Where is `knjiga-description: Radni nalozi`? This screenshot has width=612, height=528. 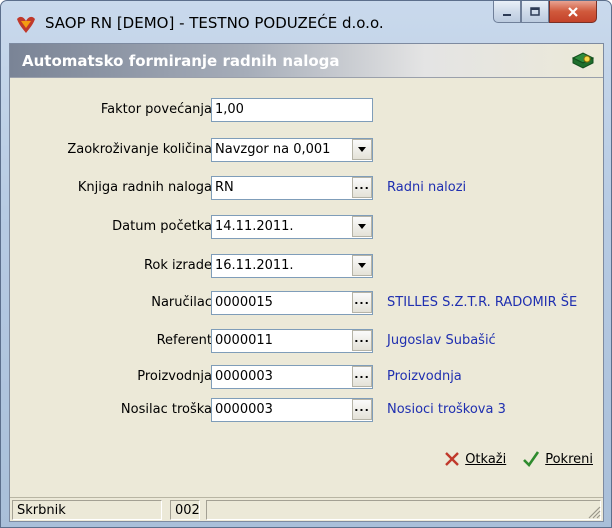 knjiga-description: Radni nalozi is located at coordinates (427, 187).